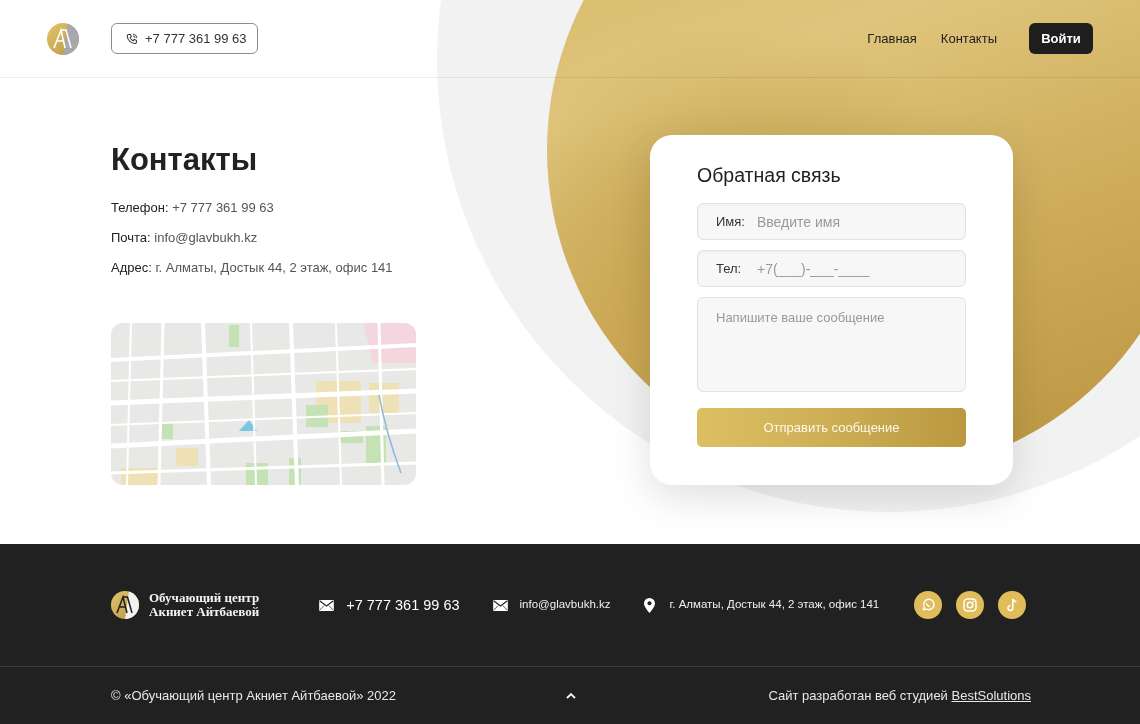 This screenshot has height=724, width=1140. I want to click on copyright-text: © «Обучающий центр Акниет Айтбаевой» 2022, so click(253, 695).